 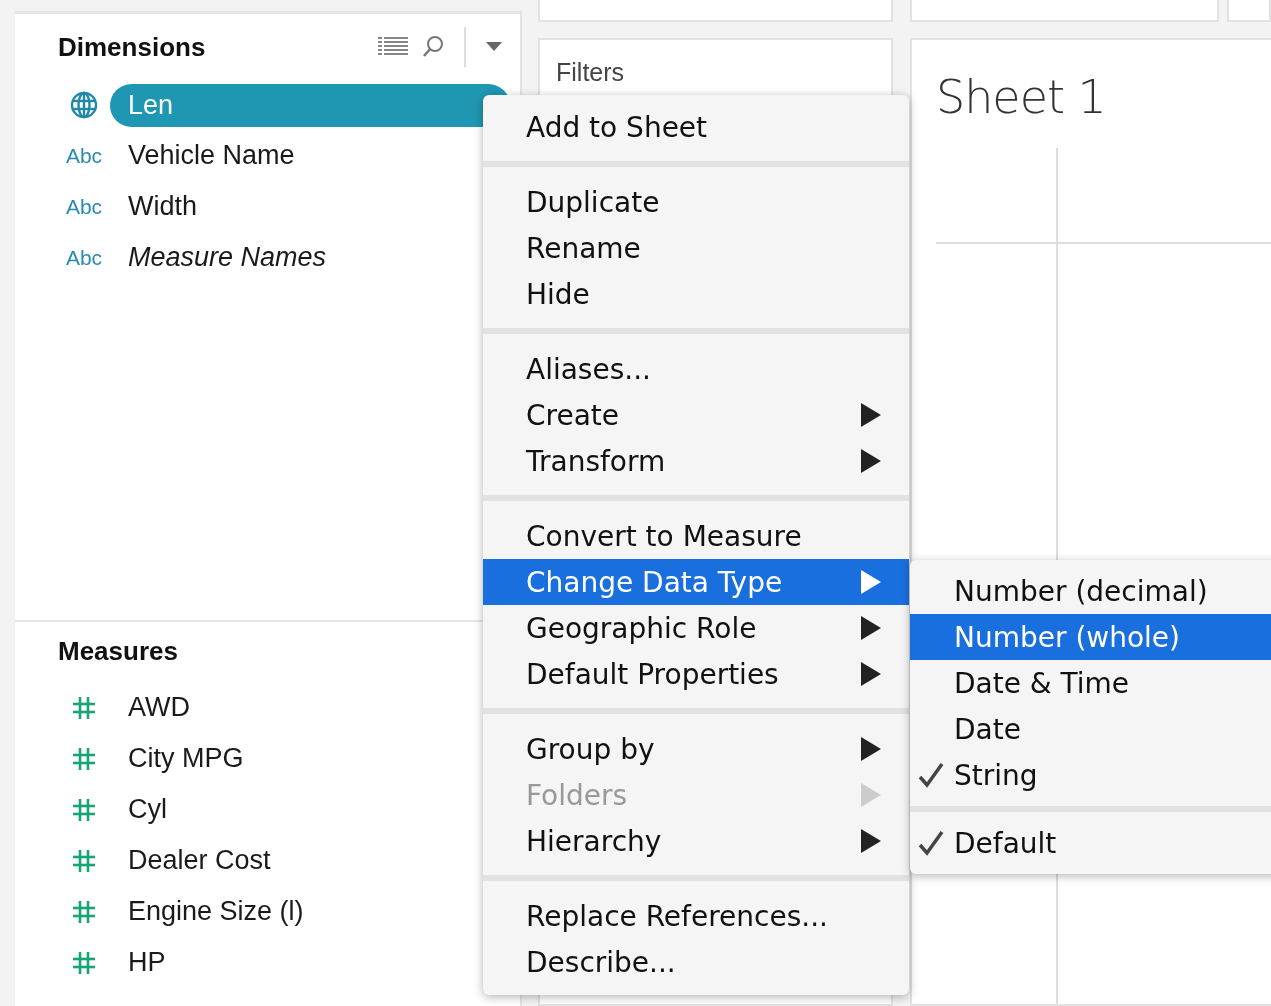 I want to click on menu-item: Date & Time, so click(x=1090, y=683).